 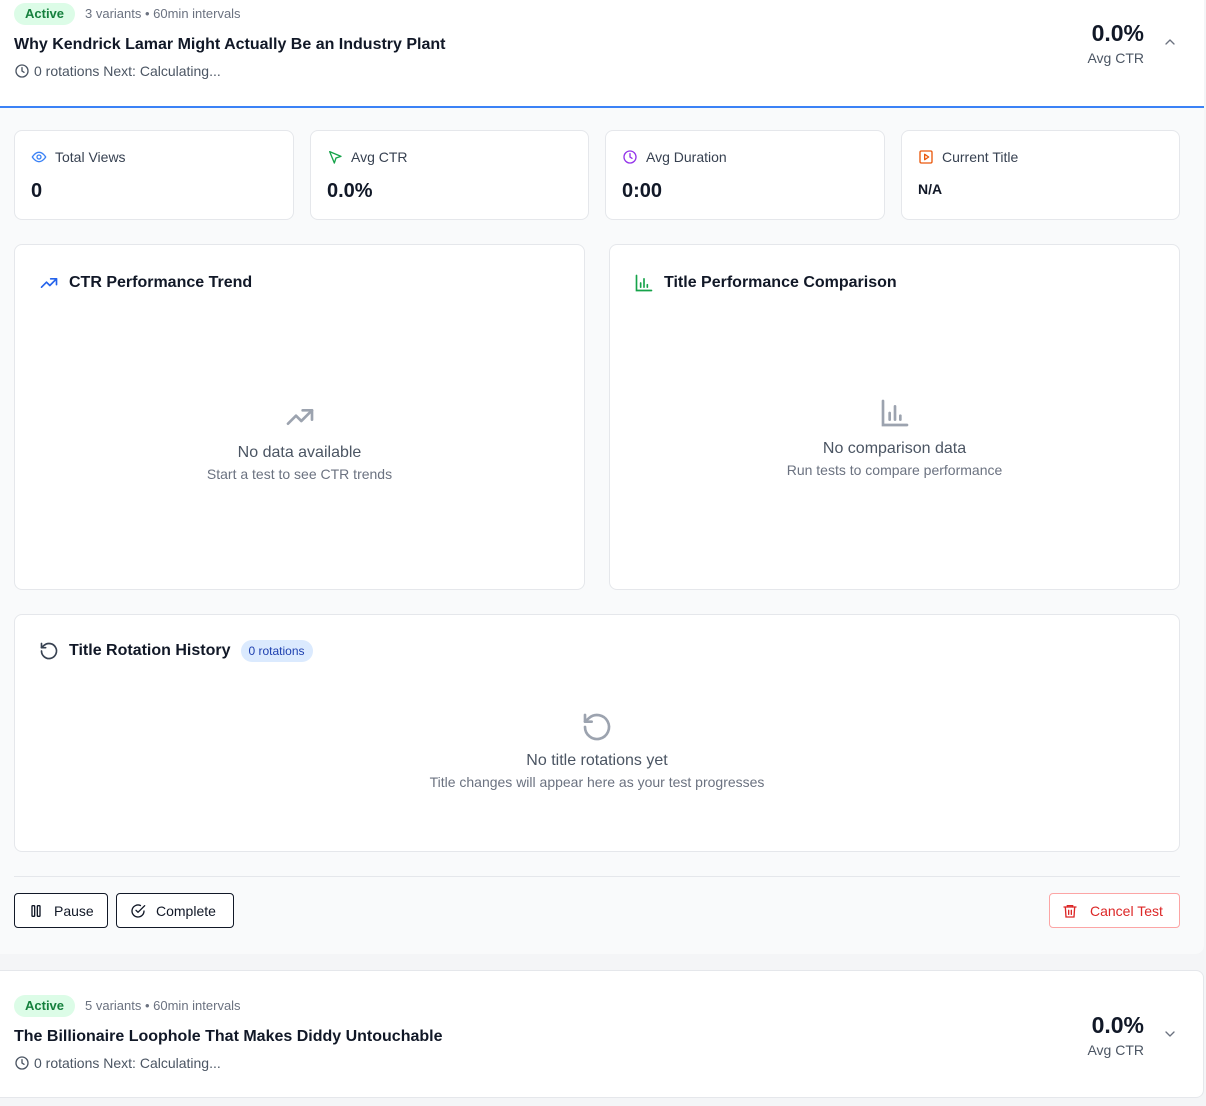 What do you see at coordinates (1170, 42) in the screenshot?
I see `chevron-up-icon` at bounding box center [1170, 42].